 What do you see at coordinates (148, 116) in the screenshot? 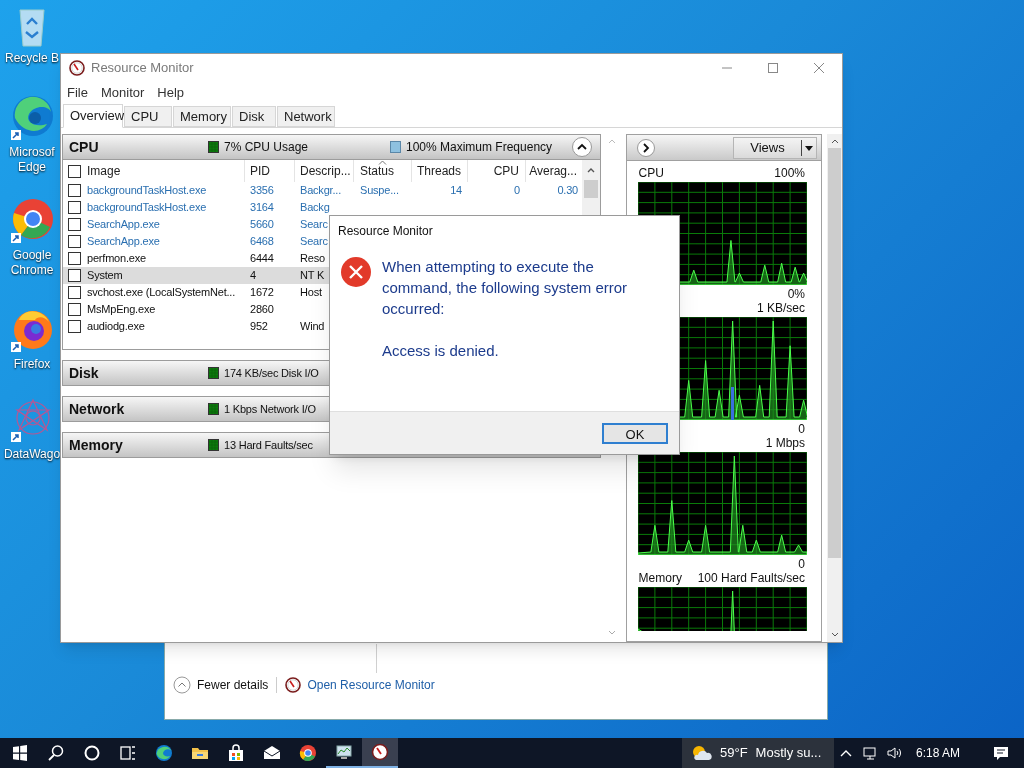
I see `tab: CPU` at bounding box center [148, 116].